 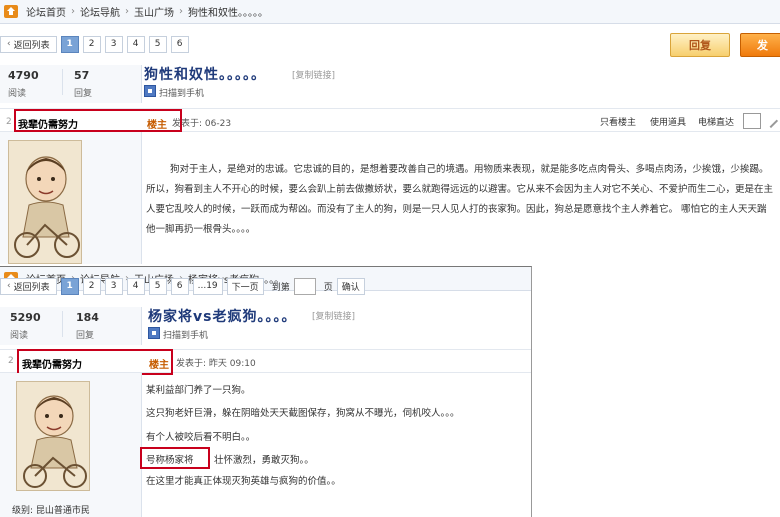 What do you see at coordinates (716, 121) in the screenshot?
I see `floor-jump-link: 电梯直达` at bounding box center [716, 121].